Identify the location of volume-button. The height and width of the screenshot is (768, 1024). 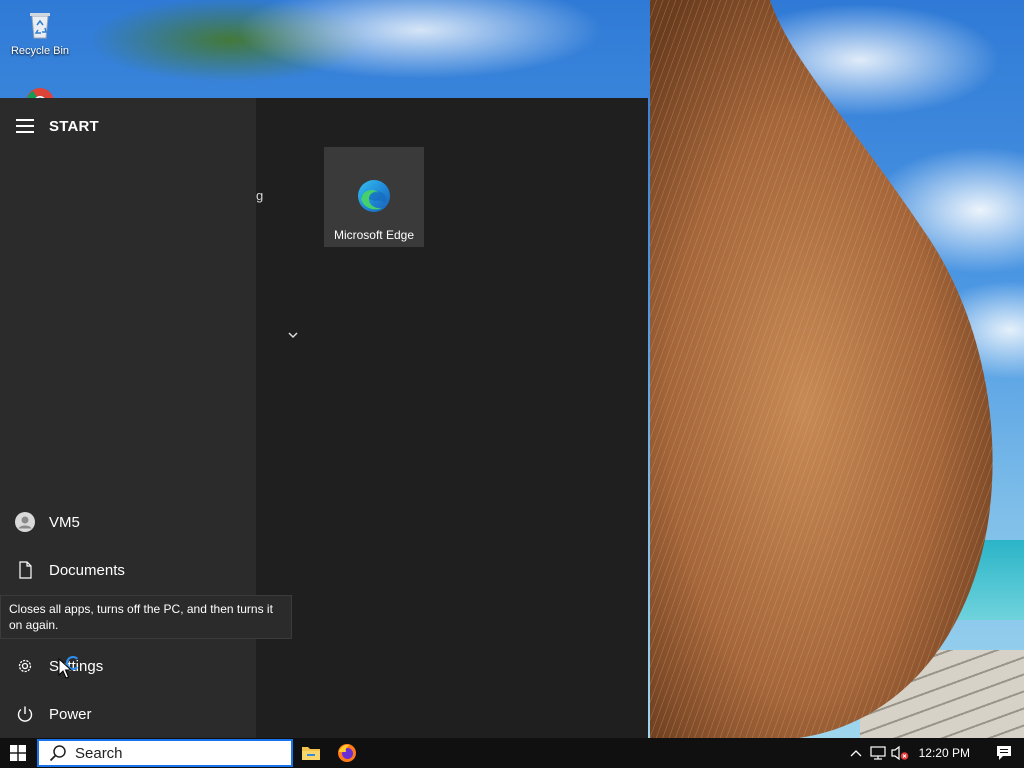
(900, 753).